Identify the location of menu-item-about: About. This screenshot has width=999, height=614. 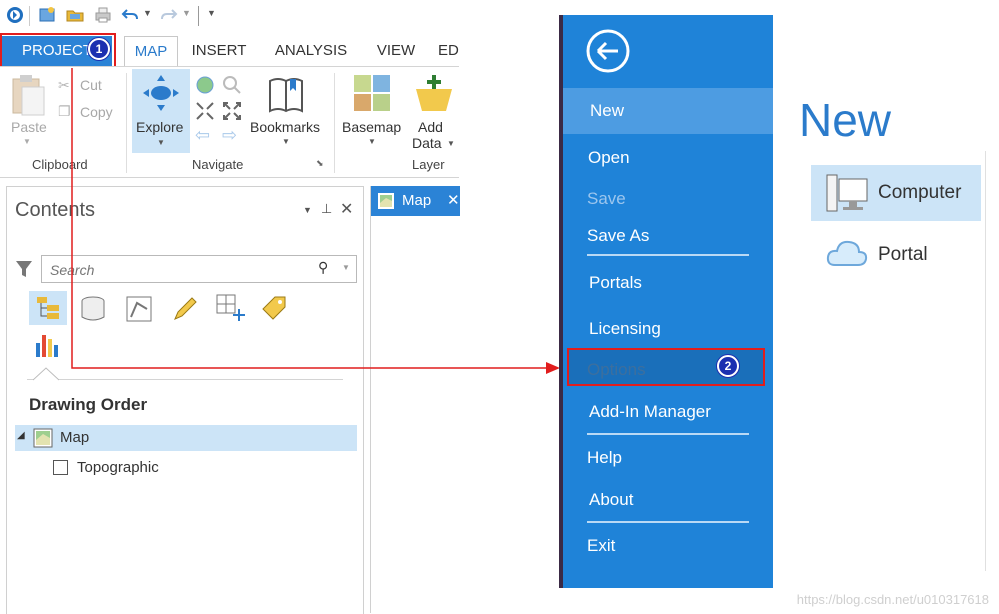
(611, 500).